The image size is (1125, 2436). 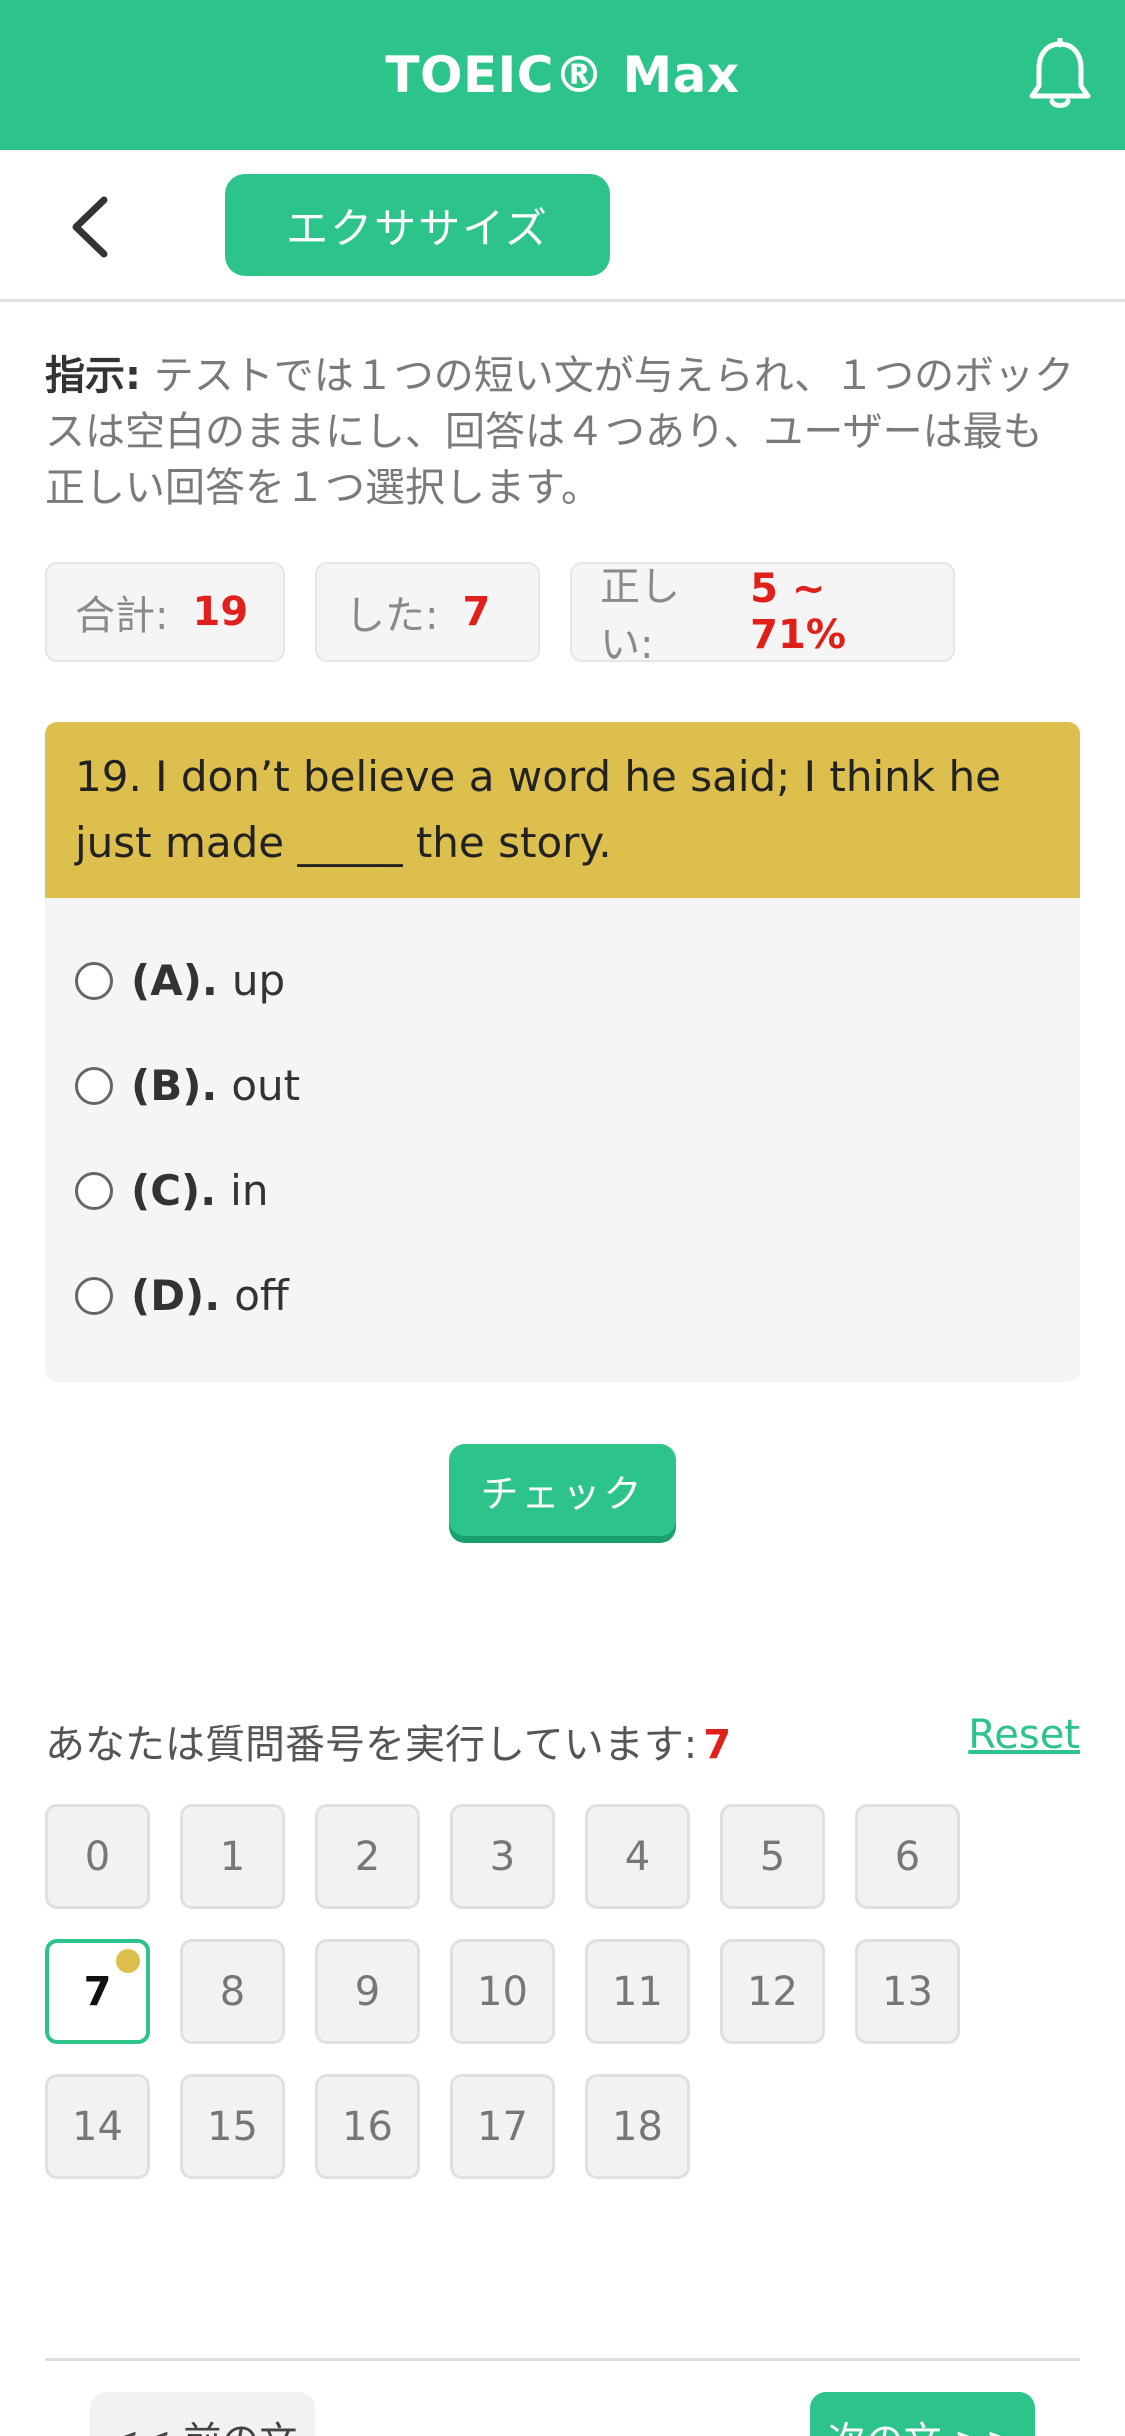 I want to click on option-text: out, so click(x=266, y=1085).